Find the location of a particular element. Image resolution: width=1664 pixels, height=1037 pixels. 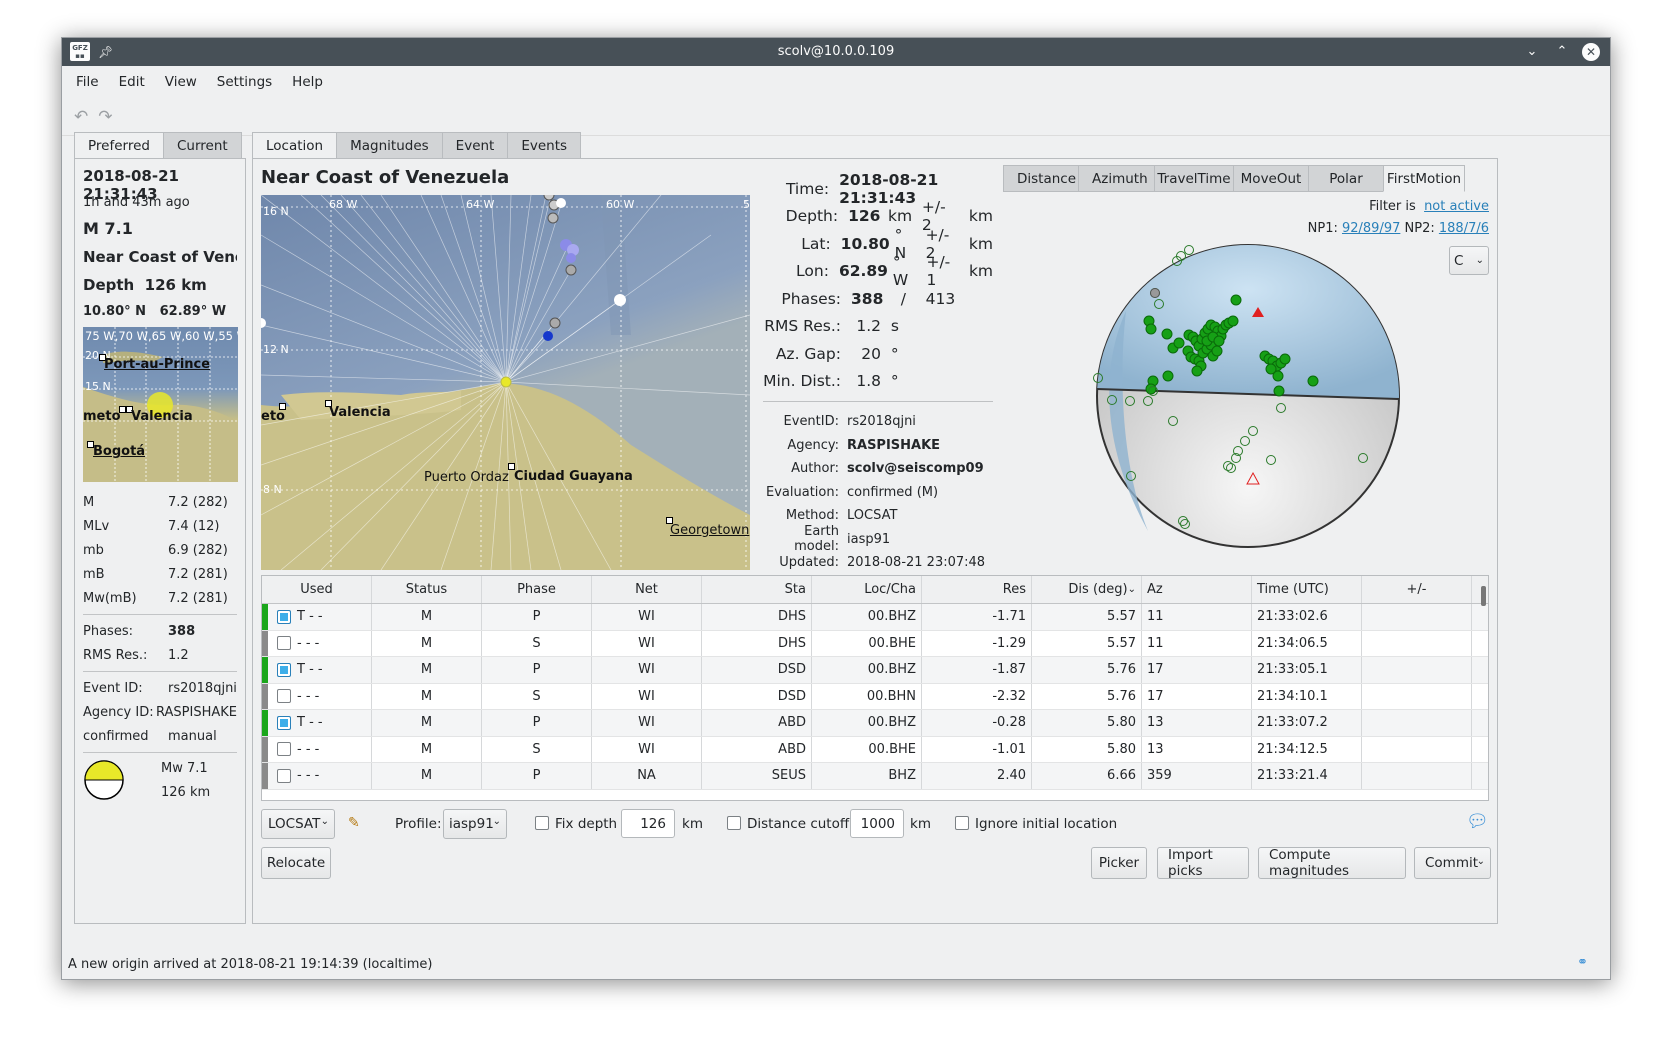

table-row: T - - M P WI DHS 00.BHZ -1.71 5.57 11 21:33:02.6 is located at coordinates (875, 617).